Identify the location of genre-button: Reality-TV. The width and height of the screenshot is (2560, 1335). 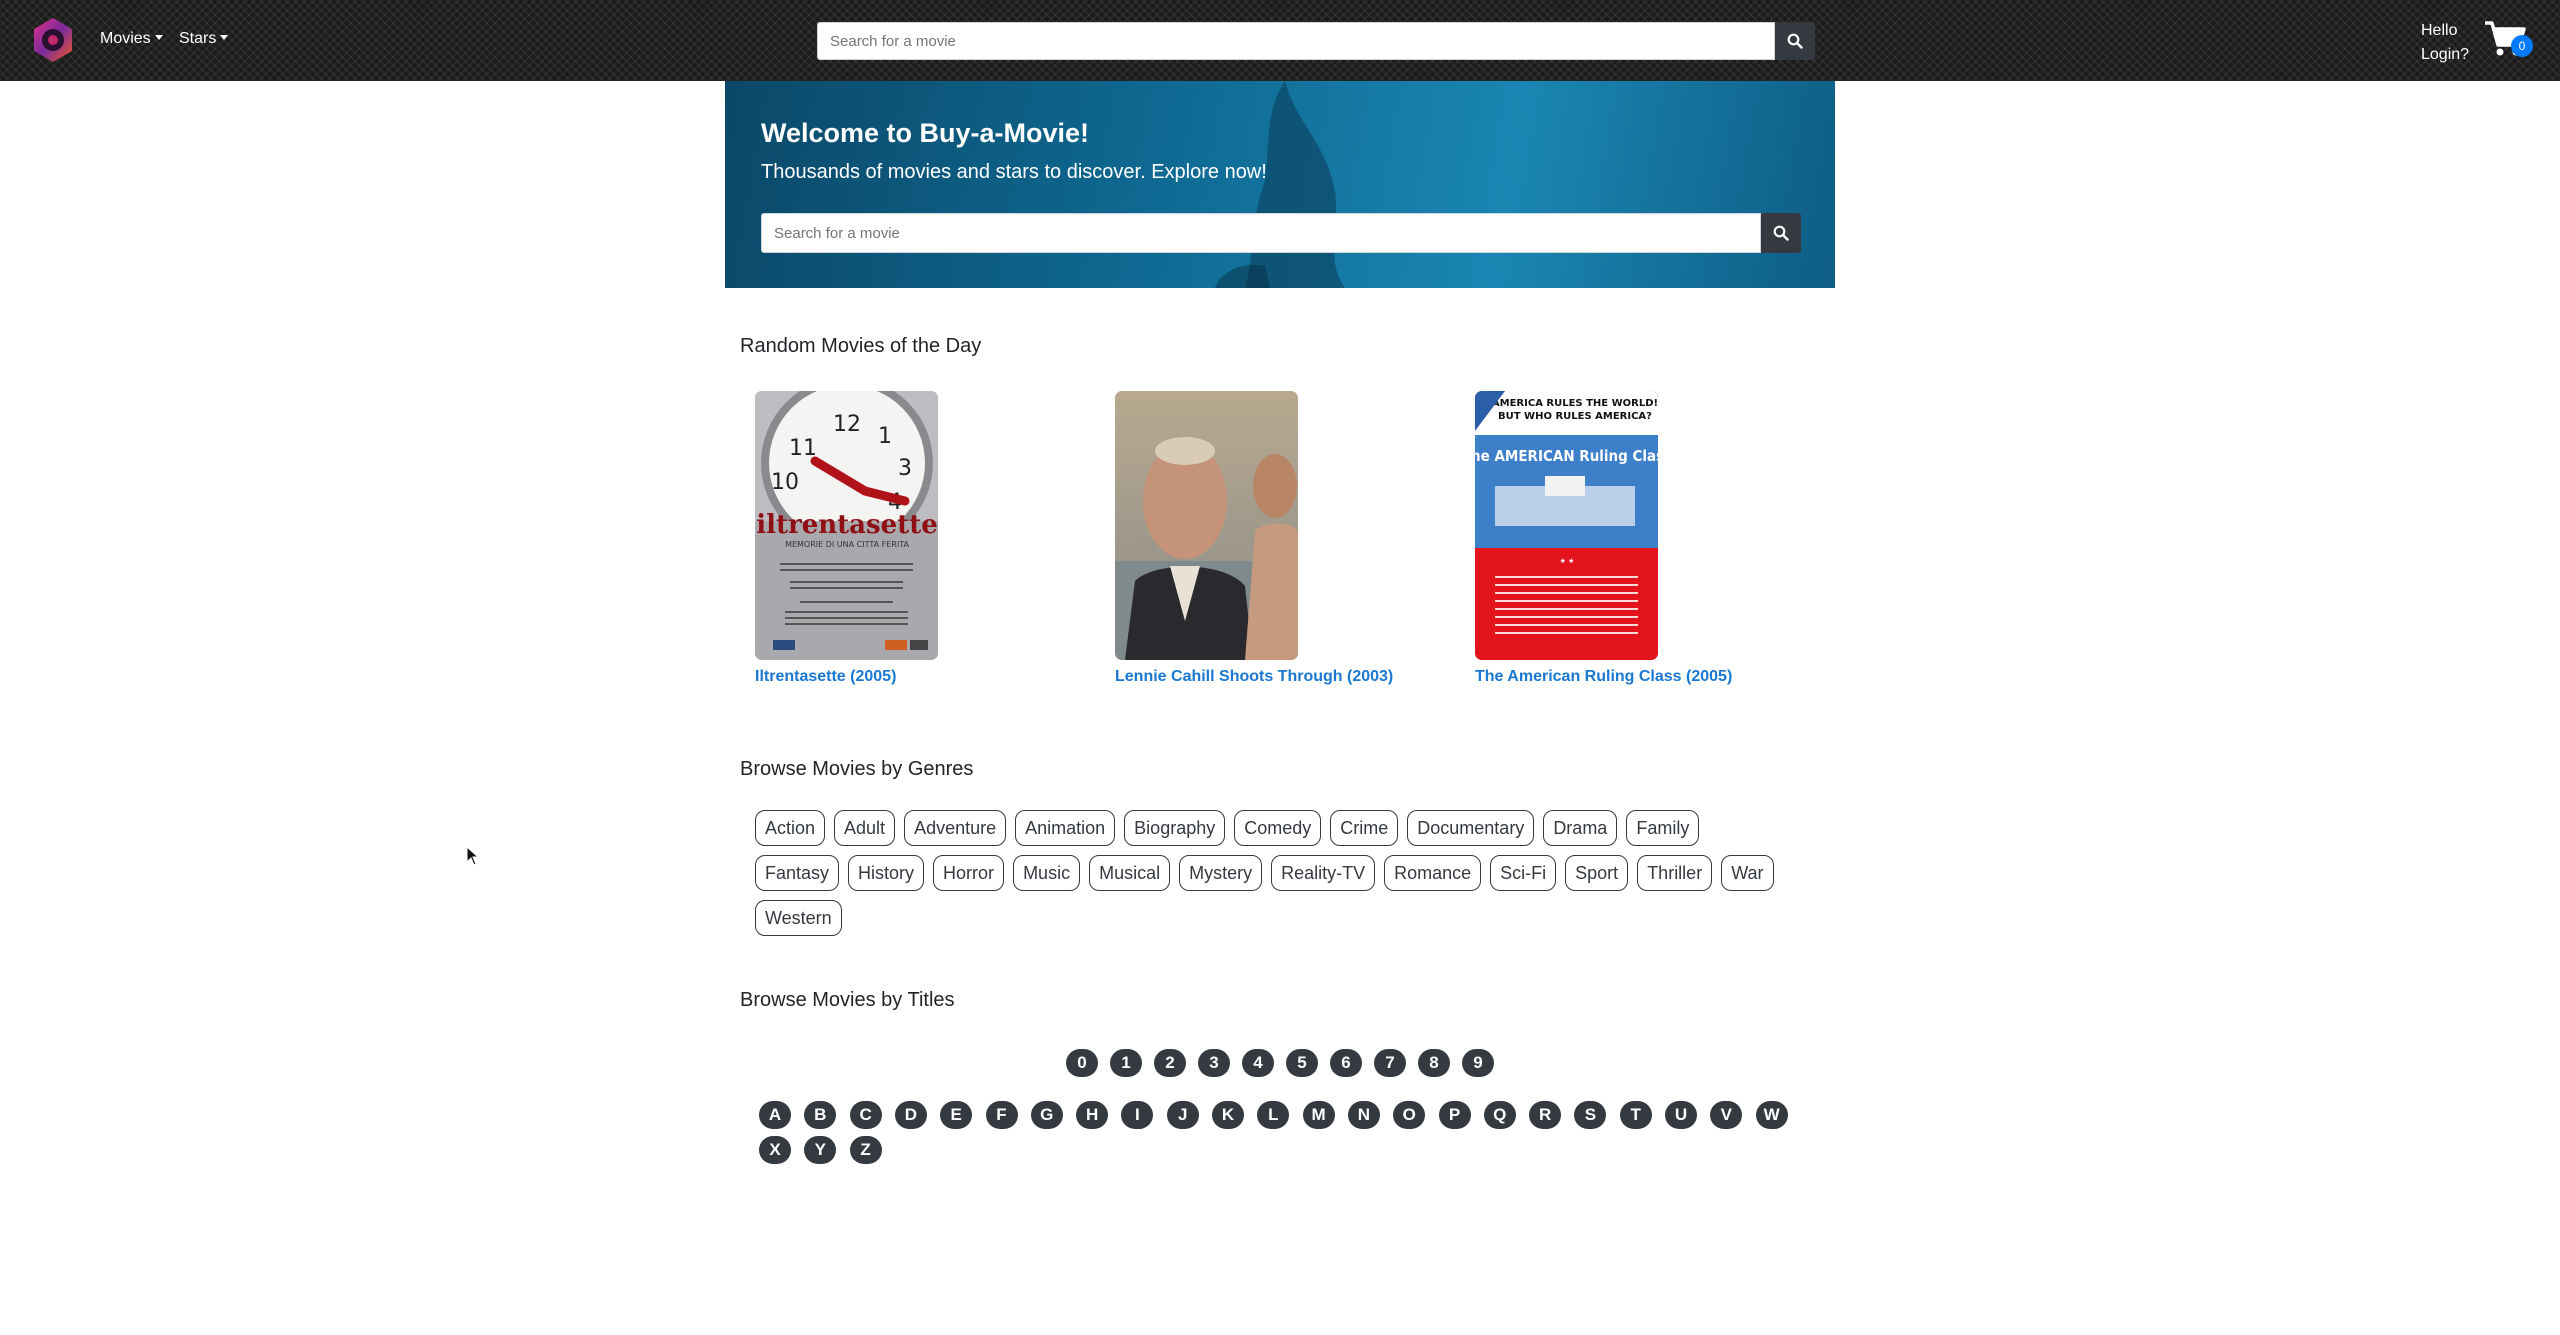
(1323, 873).